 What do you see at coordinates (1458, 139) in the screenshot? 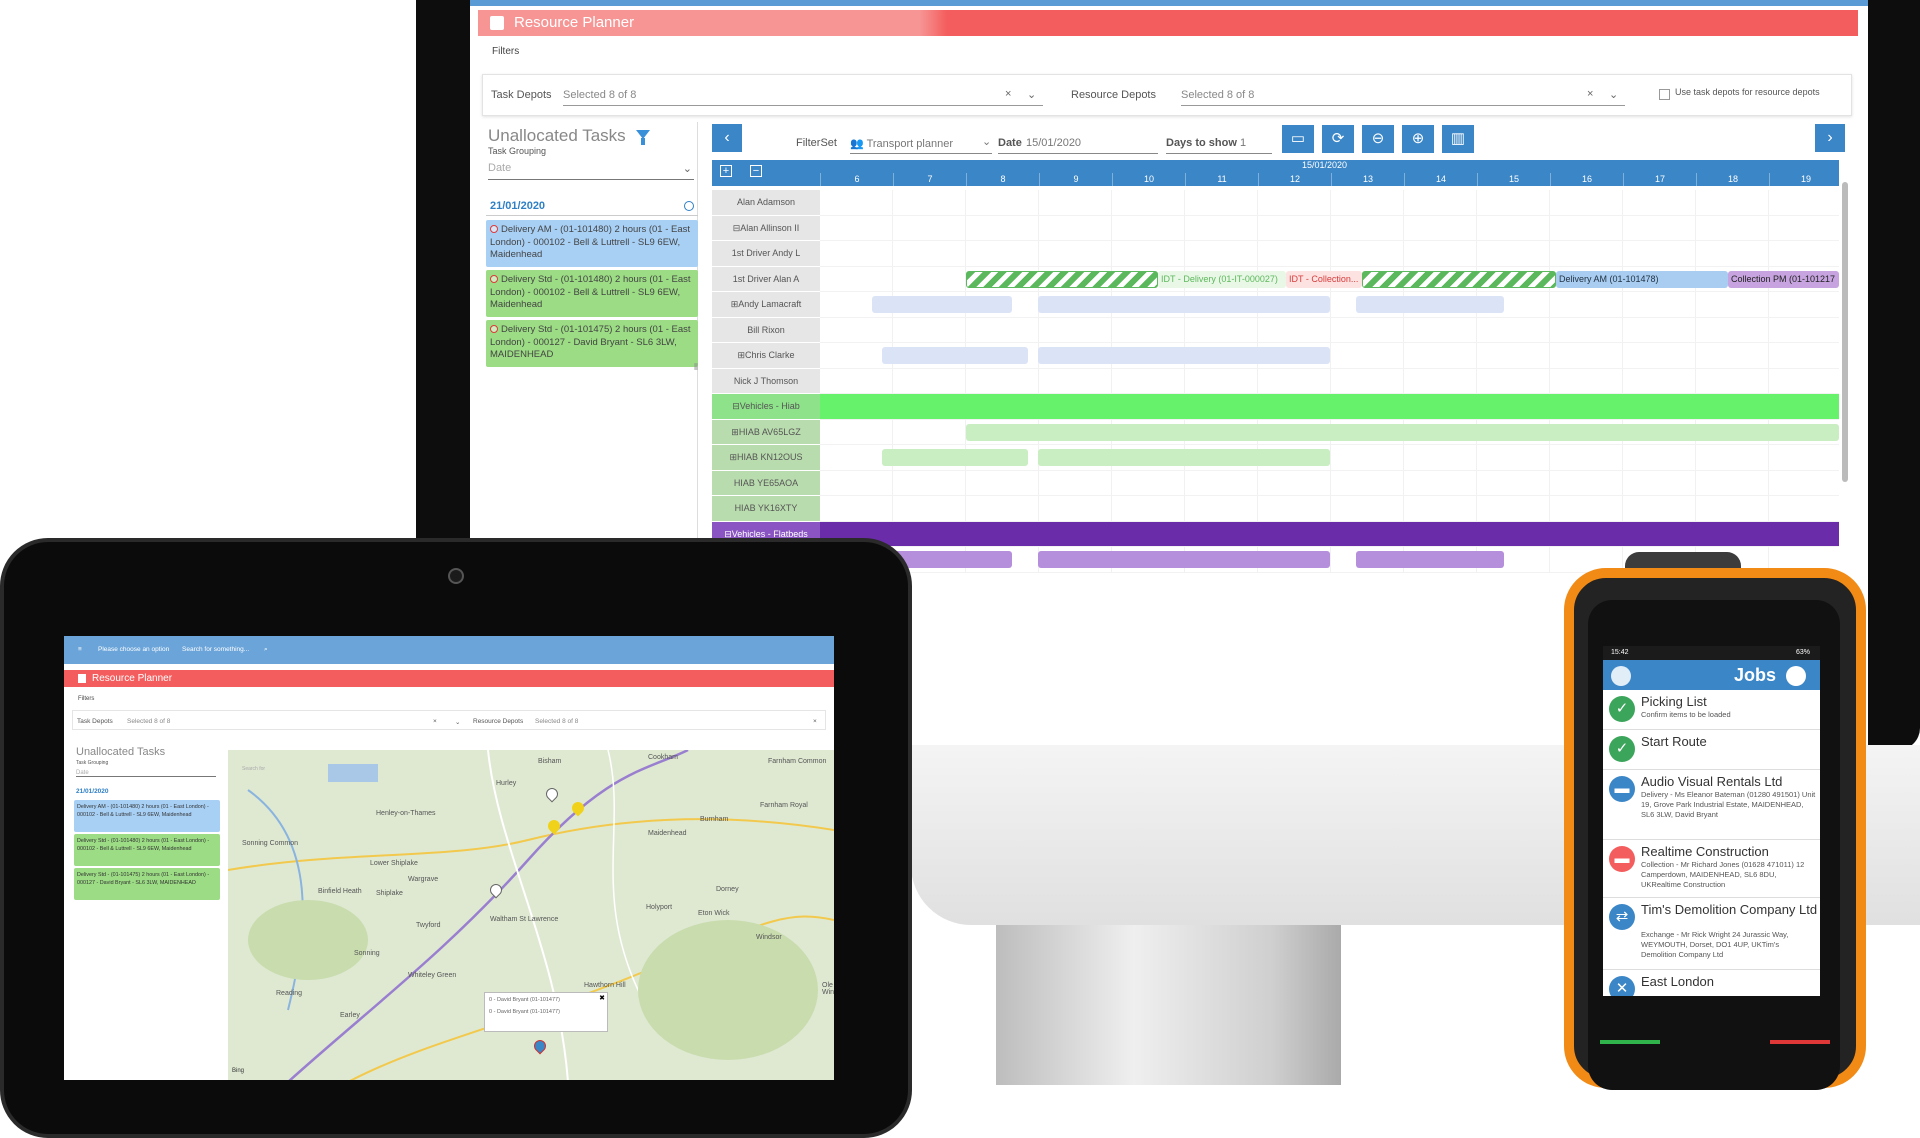
I see `map-button: ▥` at bounding box center [1458, 139].